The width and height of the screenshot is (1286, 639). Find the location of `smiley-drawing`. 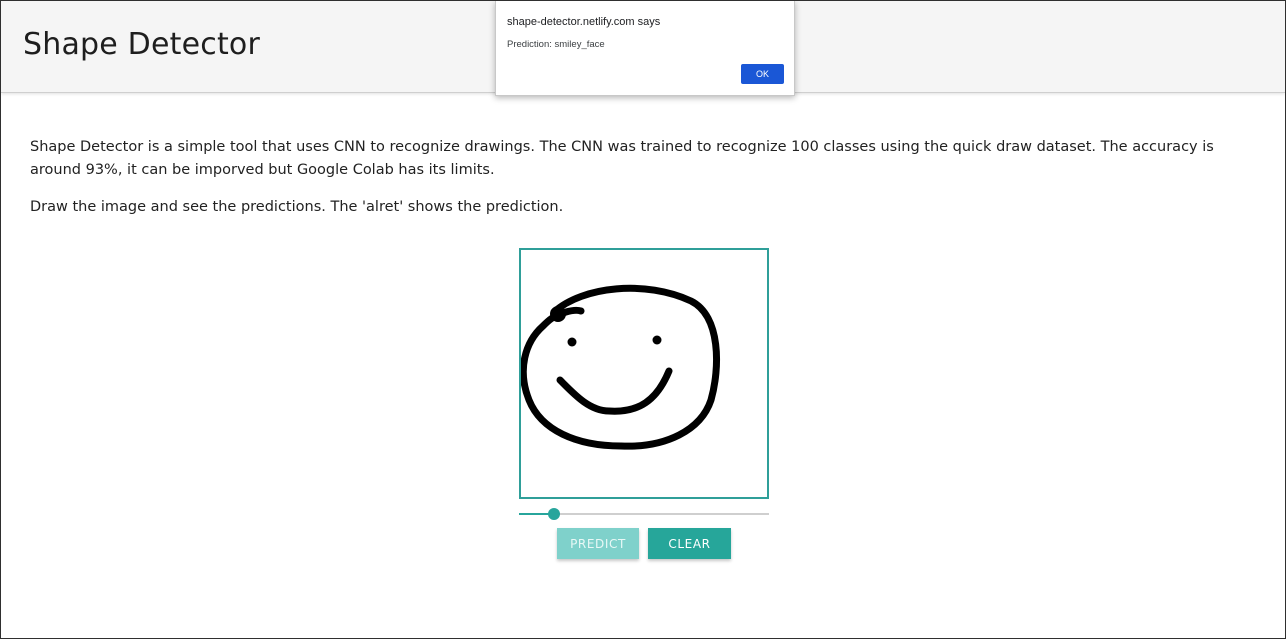

smiley-drawing is located at coordinates (621, 367).